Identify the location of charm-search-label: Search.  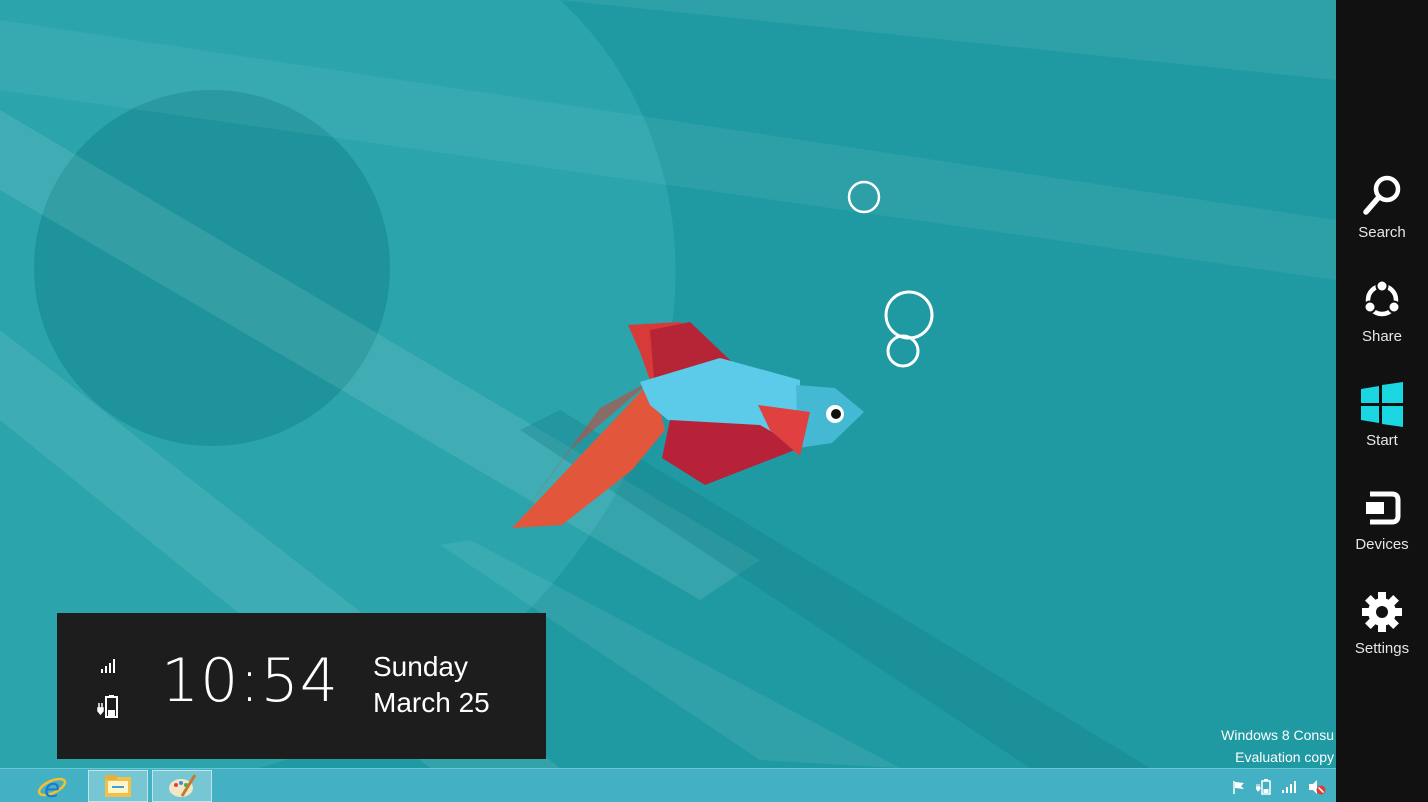
(1382, 232).